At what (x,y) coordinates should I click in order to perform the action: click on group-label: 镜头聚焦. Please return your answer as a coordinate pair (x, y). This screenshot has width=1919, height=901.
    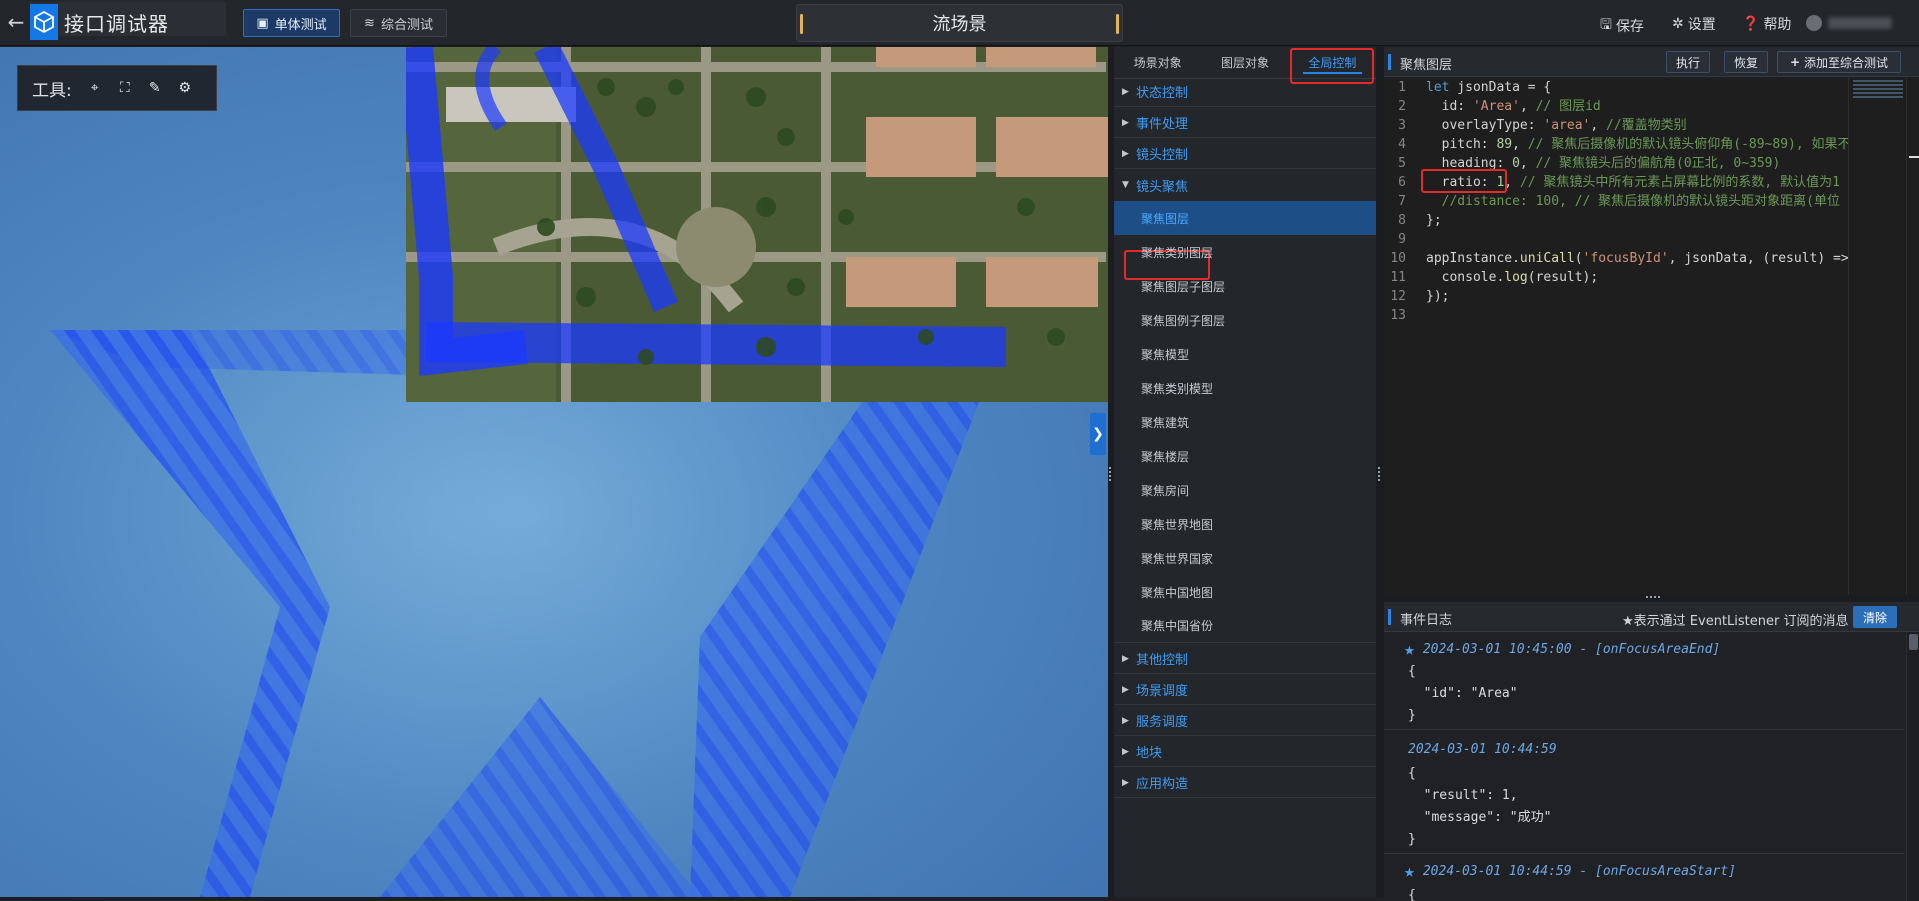
    Looking at the image, I should click on (1162, 187).